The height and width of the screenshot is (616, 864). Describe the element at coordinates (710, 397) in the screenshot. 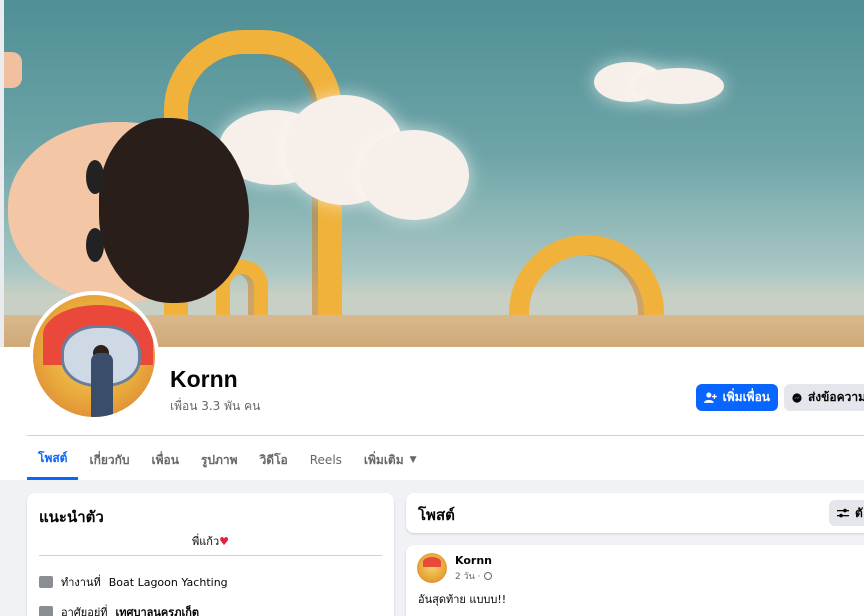

I see `add-person-icon` at that location.